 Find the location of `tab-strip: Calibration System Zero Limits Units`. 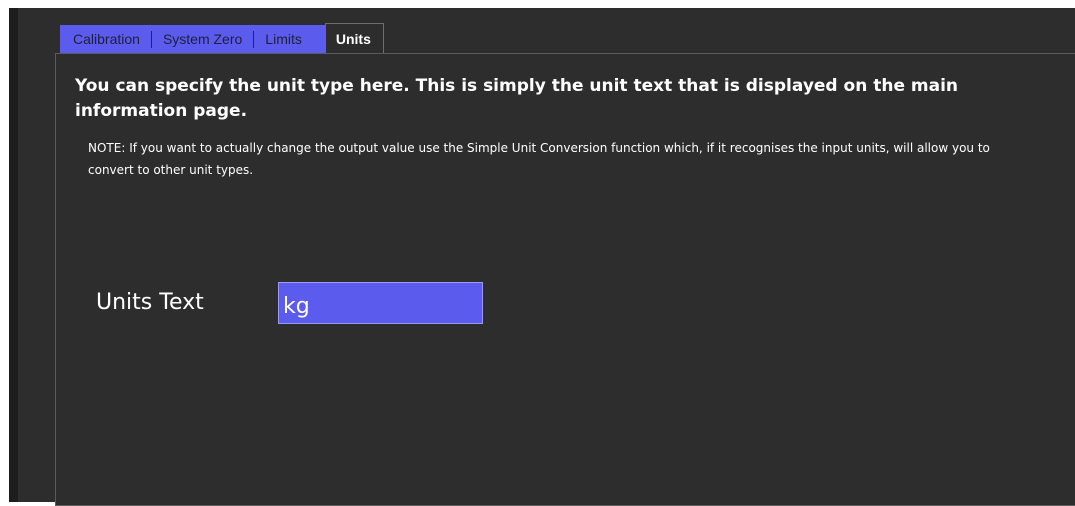

tab-strip: Calibration System Zero Limits Units is located at coordinates (222, 38).